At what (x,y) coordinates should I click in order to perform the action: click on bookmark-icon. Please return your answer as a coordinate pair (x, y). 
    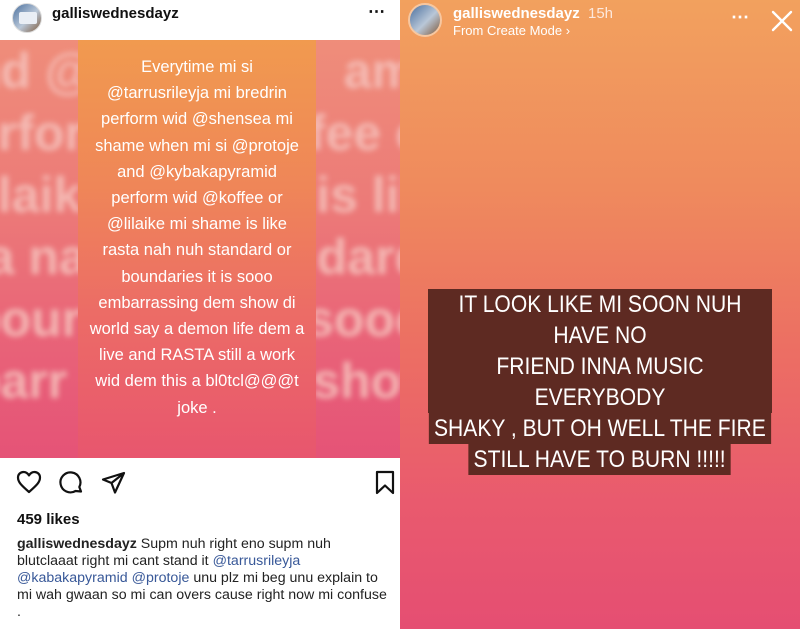
    Looking at the image, I should click on (385, 485).